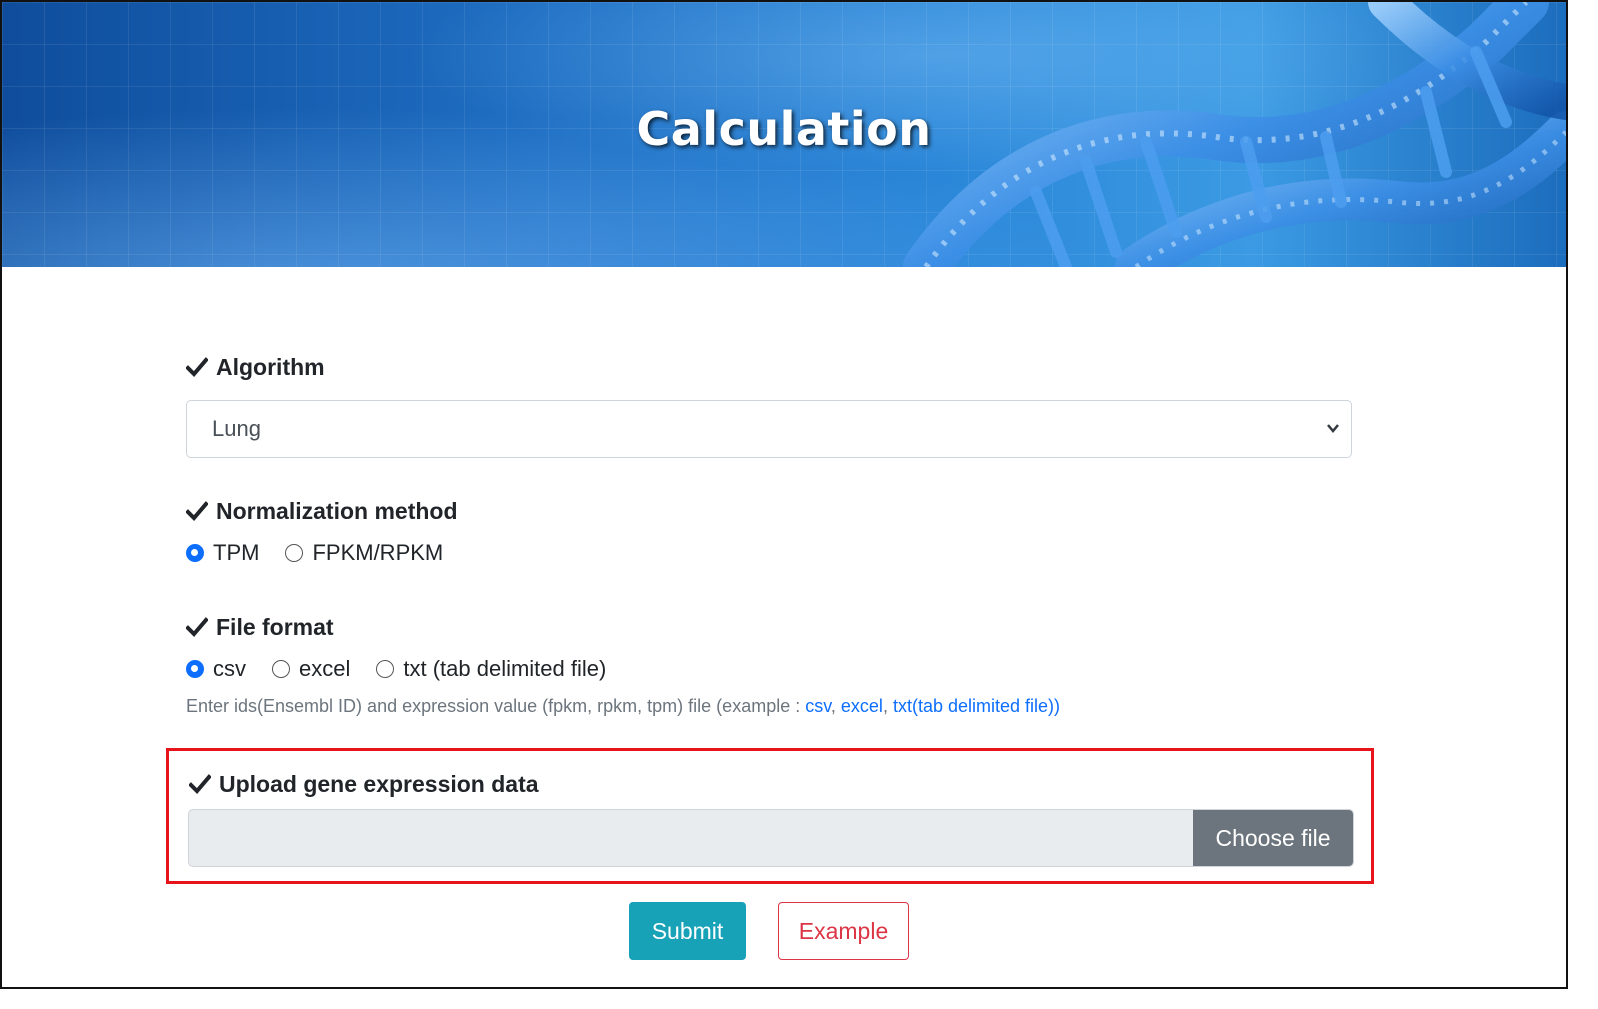 The width and height of the screenshot is (1598, 1009). Describe the element at coordinates (505, 668) in the screenshot. I see `radio-label: txt (tab delimited file)` at that location.